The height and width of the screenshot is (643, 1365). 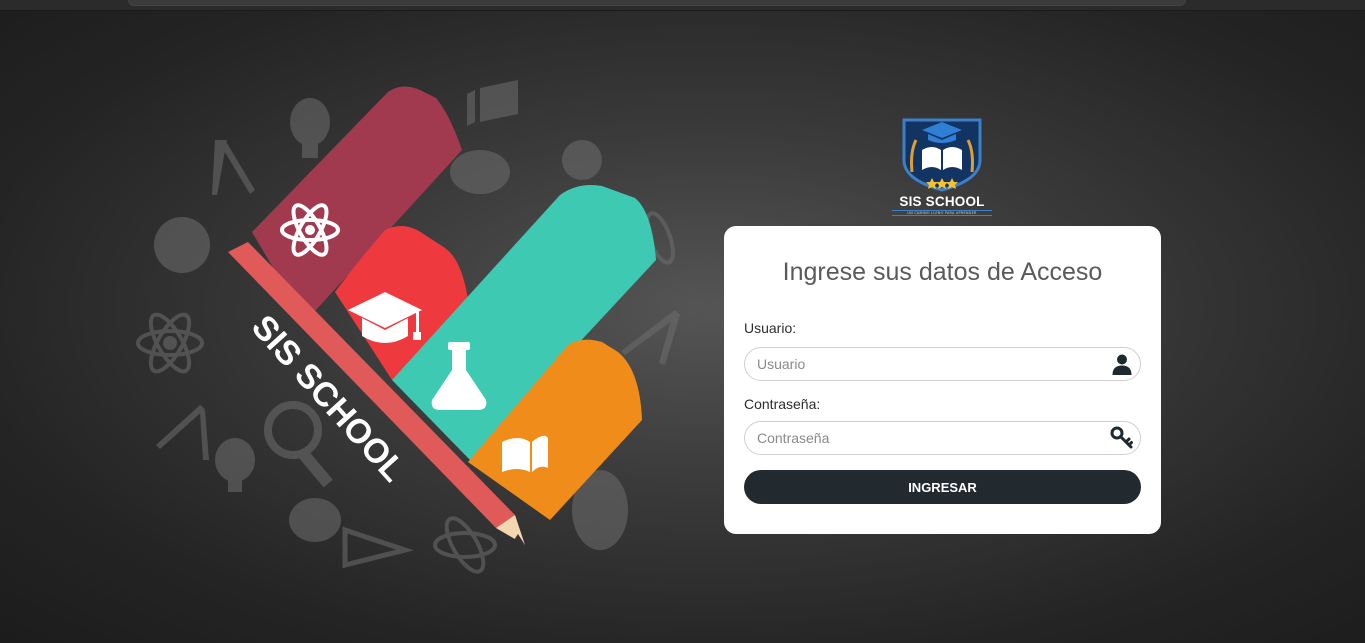 I want to click on password-field, so click(x=942, y=438).